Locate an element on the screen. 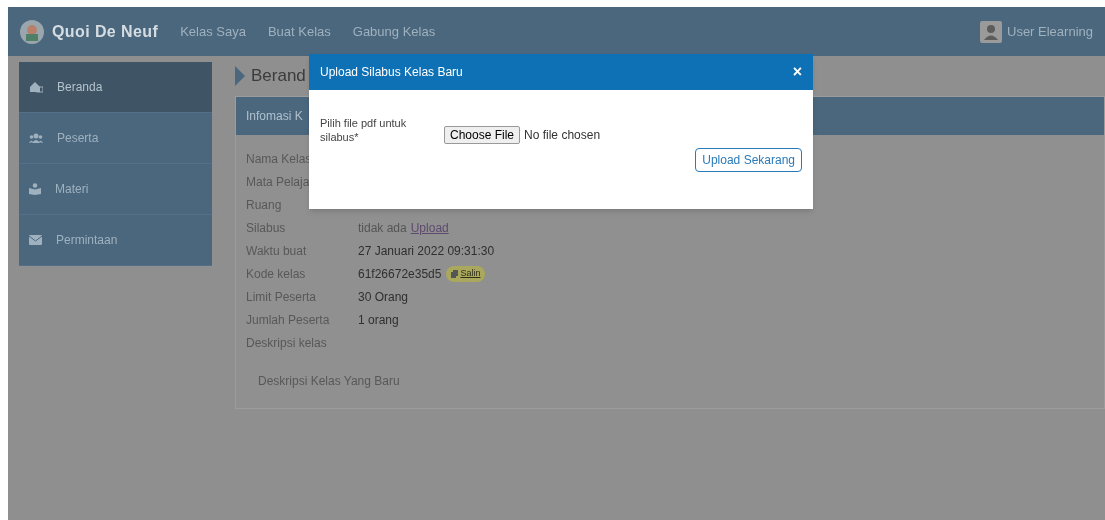  info-label: Jumlah Peserta is located at coordinates (288, 320).